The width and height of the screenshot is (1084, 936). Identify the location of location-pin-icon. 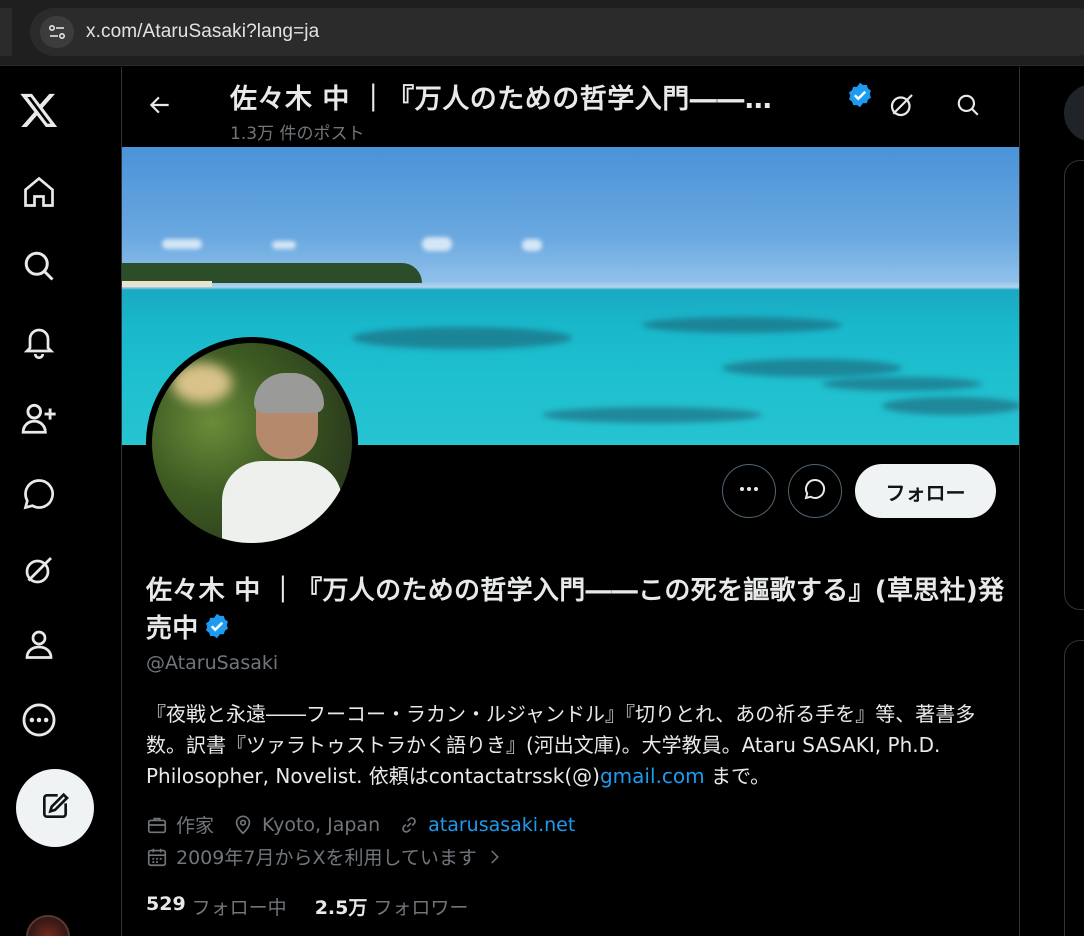
(243, 824).